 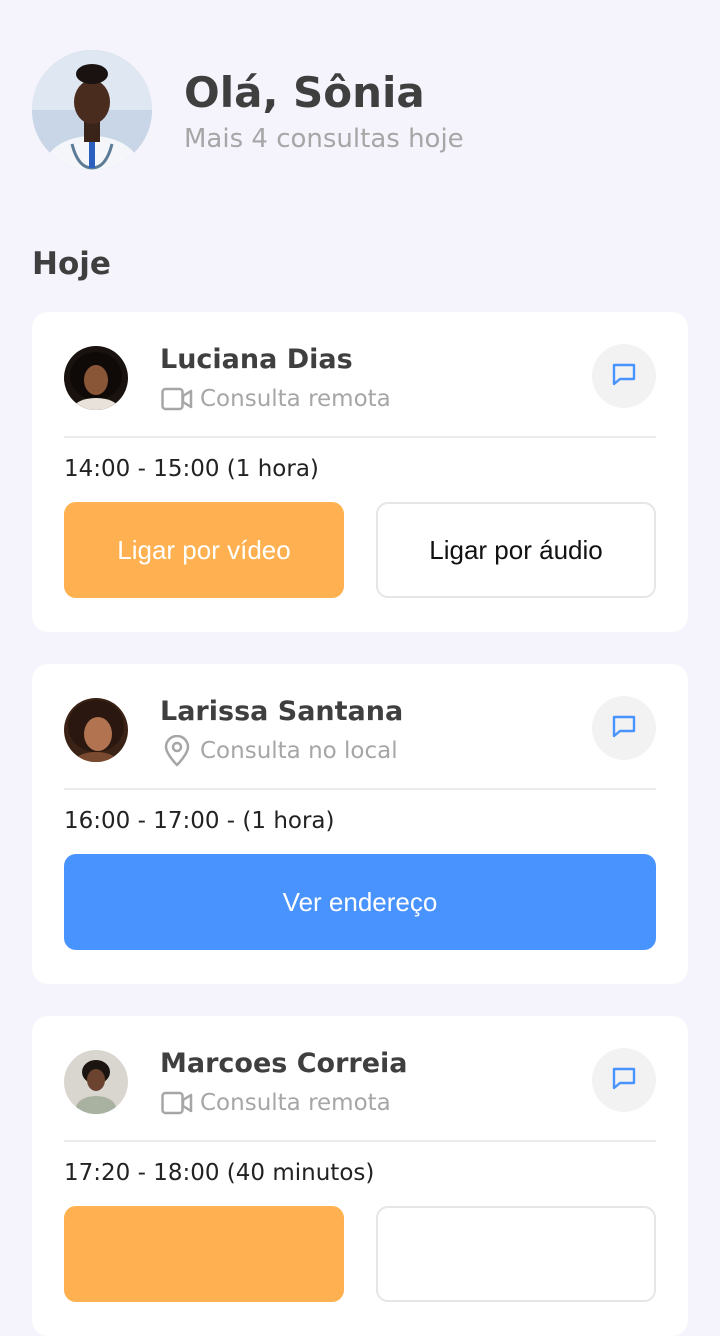 What do you see at coordinates (516, 550) in the screenshot?
I see `audio-call-button: Ligar por áudio` at bounding box center [516, 550].